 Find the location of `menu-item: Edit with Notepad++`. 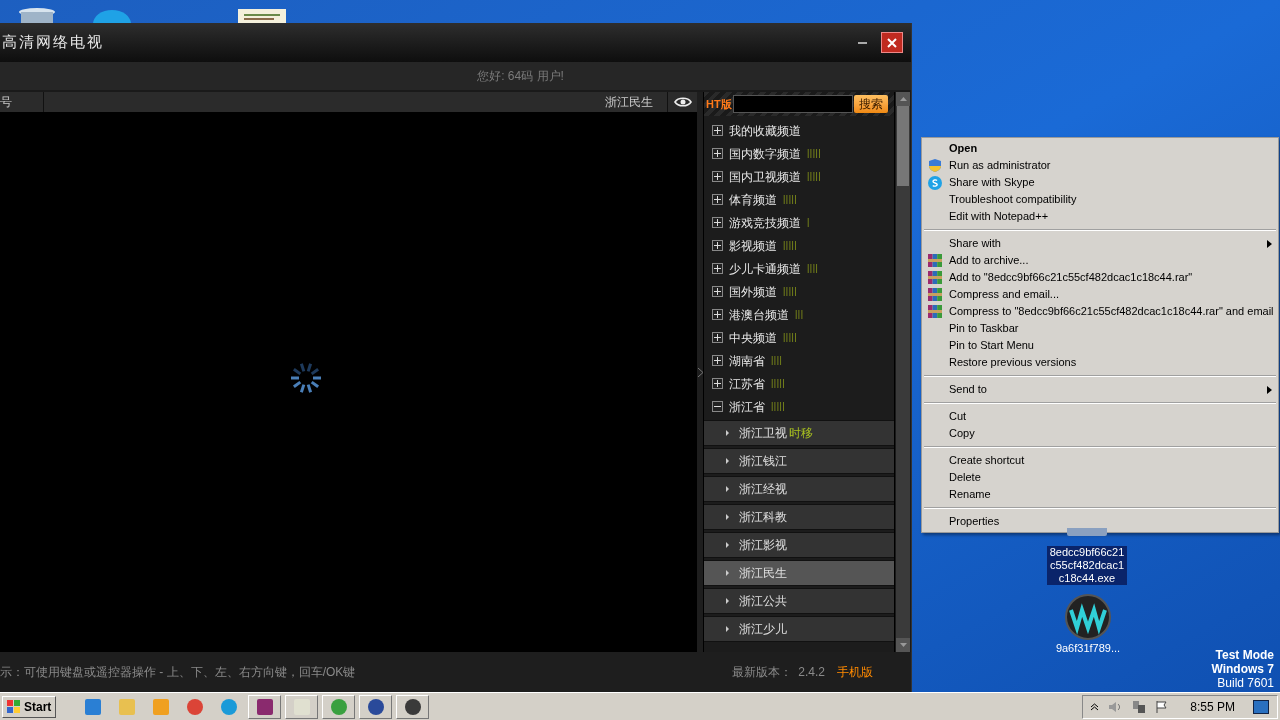

menu-item: Edit with Notepad++ is located at coordinates (1100, 216).